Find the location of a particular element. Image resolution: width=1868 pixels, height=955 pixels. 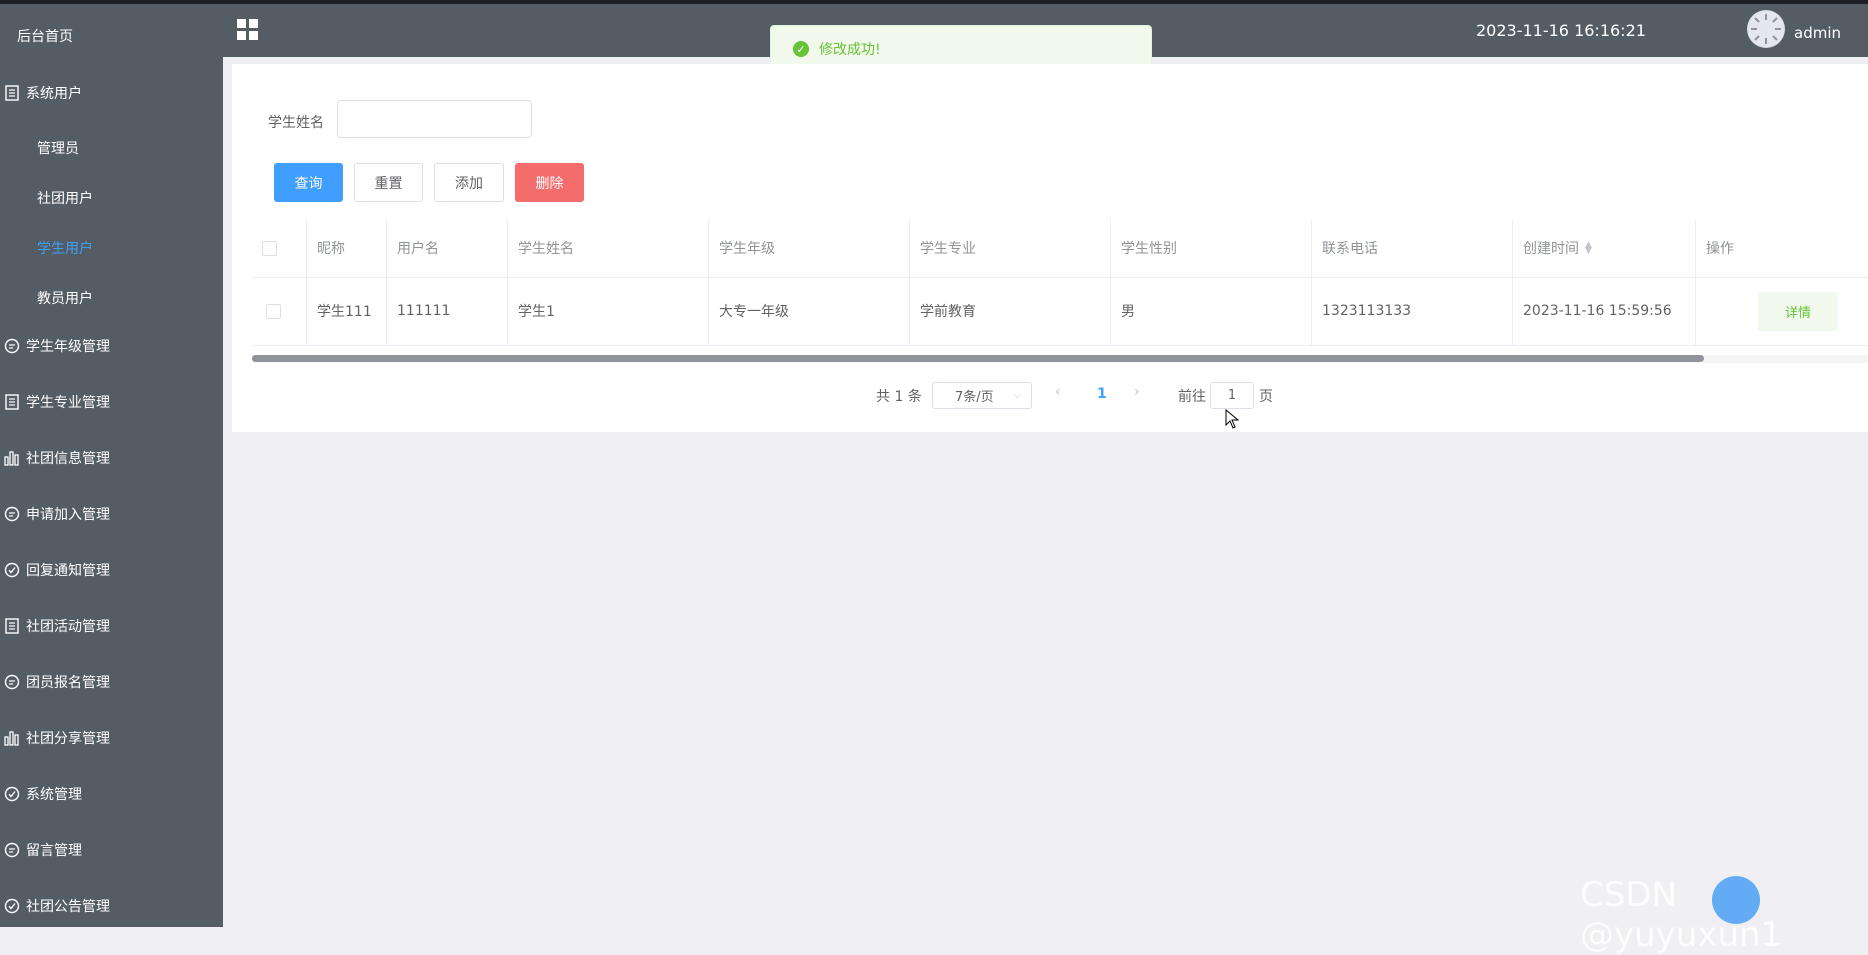

username-label: admin is located at coordinates (1817, 33).